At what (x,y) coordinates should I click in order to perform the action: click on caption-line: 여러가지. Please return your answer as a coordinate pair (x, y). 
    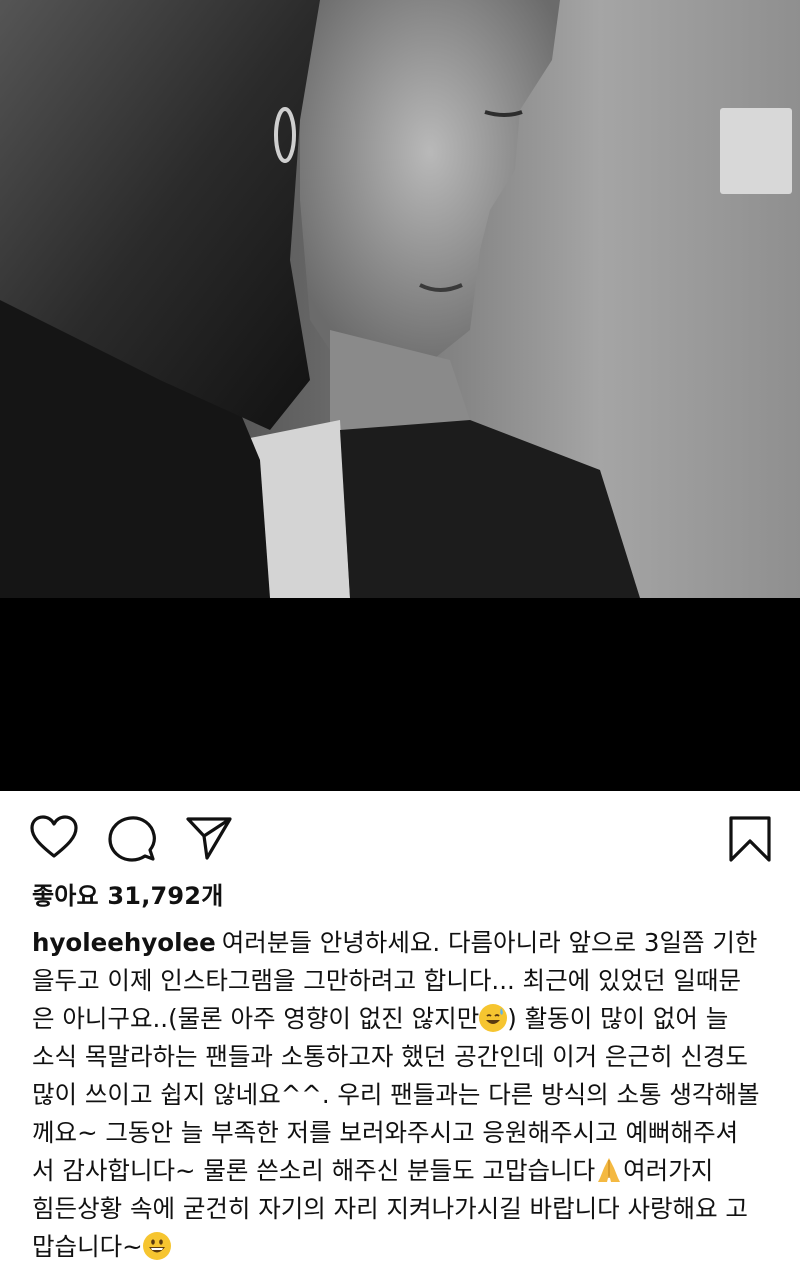
    Looking at the image, I should click on (668, 1170).